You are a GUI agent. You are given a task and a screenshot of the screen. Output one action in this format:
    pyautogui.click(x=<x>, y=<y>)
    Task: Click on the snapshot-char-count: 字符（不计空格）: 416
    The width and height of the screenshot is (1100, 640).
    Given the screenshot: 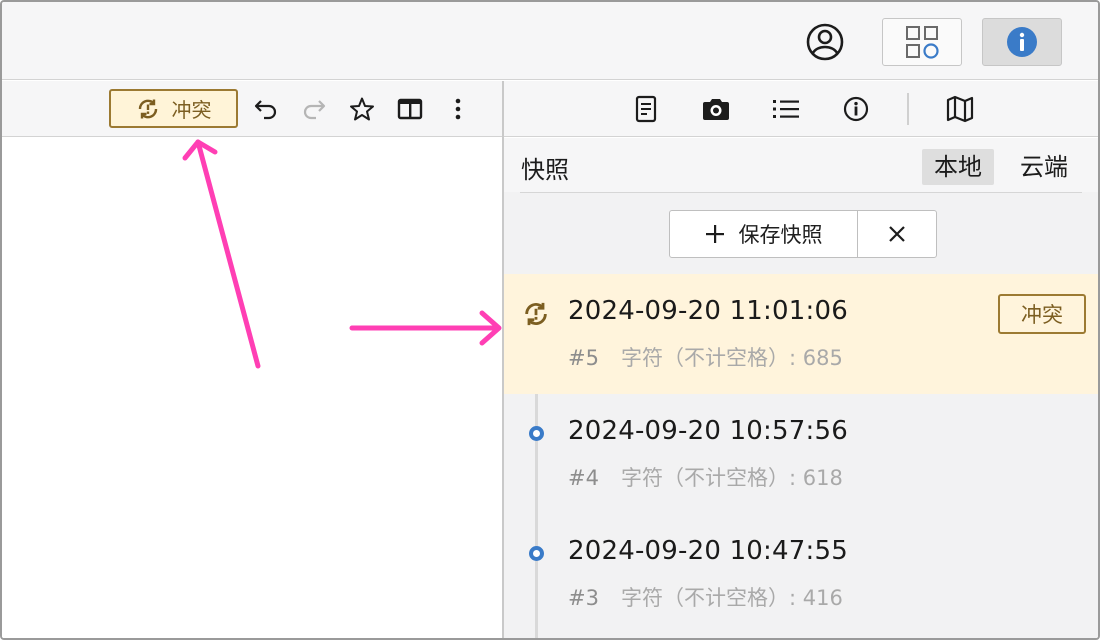 What is the action you would take?
    pyautogui.click(x=731, y=598)
    